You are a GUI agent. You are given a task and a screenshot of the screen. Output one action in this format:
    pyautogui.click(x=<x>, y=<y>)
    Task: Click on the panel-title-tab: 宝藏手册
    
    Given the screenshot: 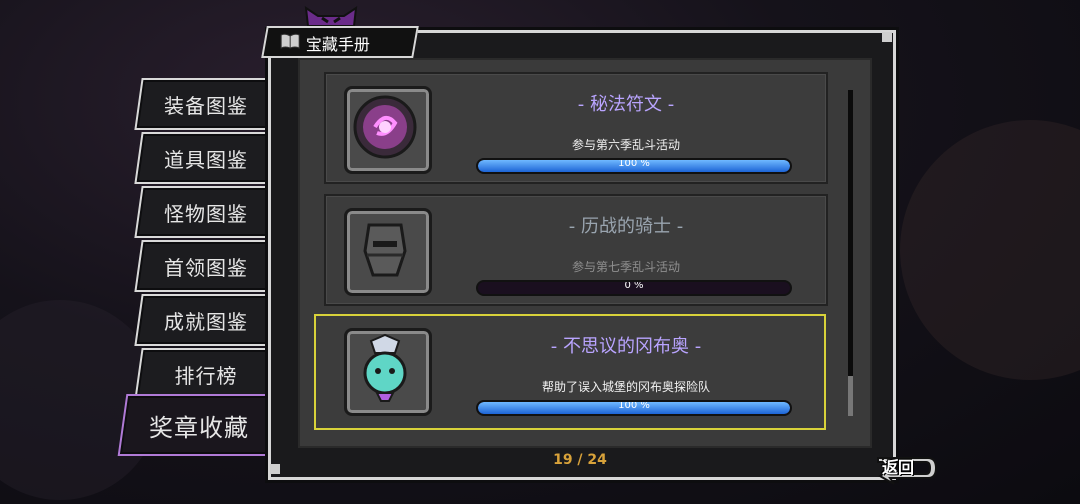 What is the action you would take?
    pyautogui.click(x=340, y=42)
    